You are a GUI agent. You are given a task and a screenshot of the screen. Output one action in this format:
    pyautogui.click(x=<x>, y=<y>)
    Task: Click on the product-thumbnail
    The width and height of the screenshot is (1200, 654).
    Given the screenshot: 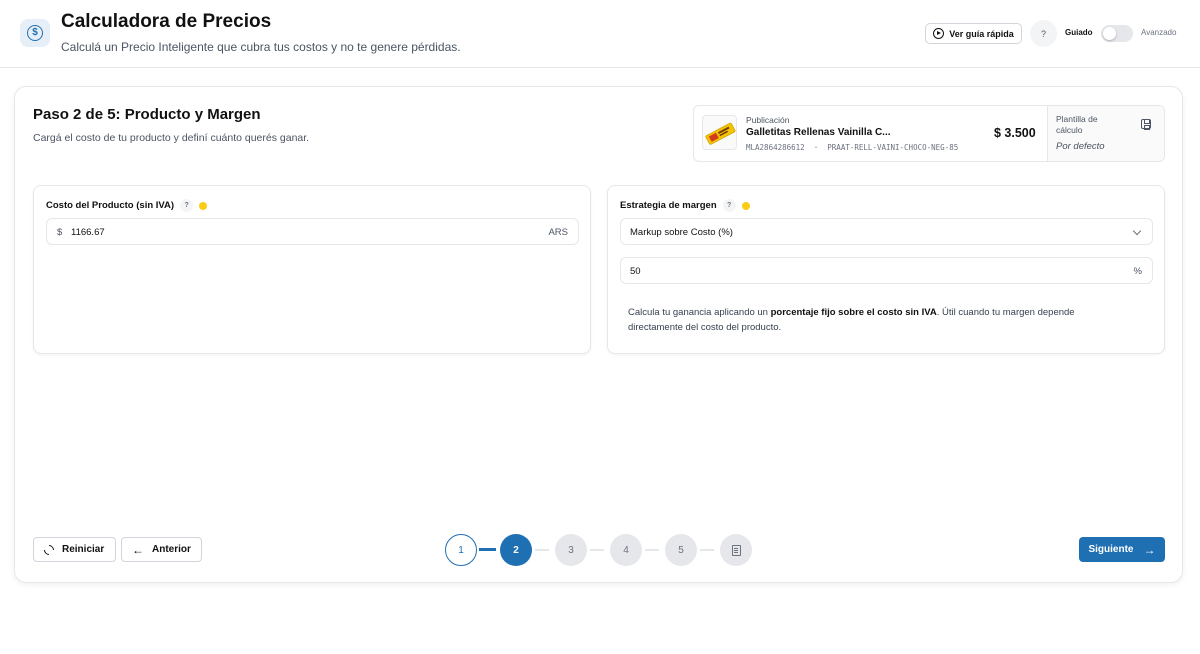 What is the action you would take?
    pyautogui.click(x=719, y=132)
    